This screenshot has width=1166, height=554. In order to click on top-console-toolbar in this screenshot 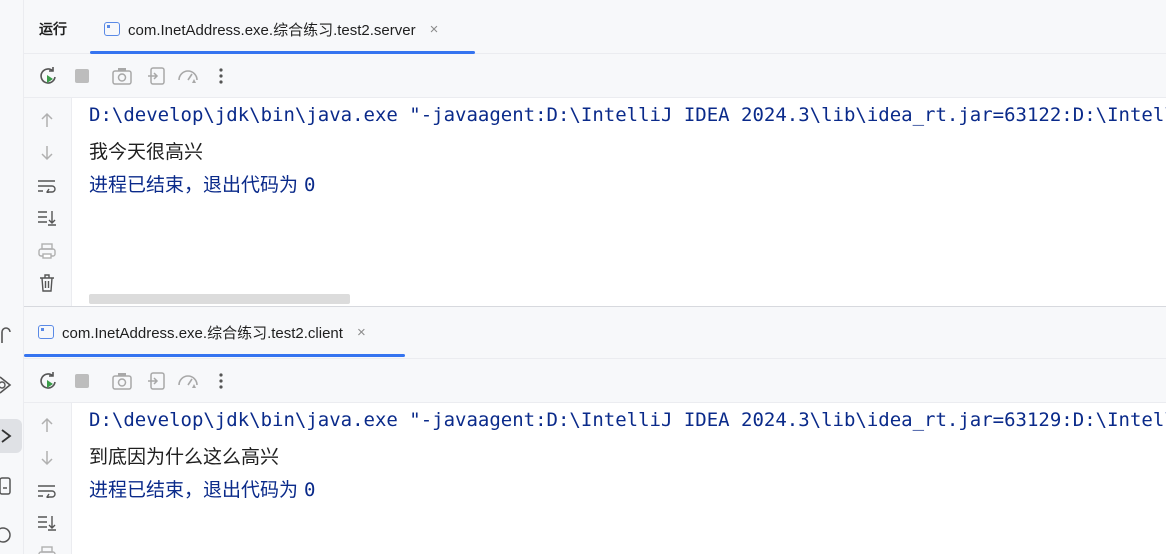, I will do `click(595, 76)`.